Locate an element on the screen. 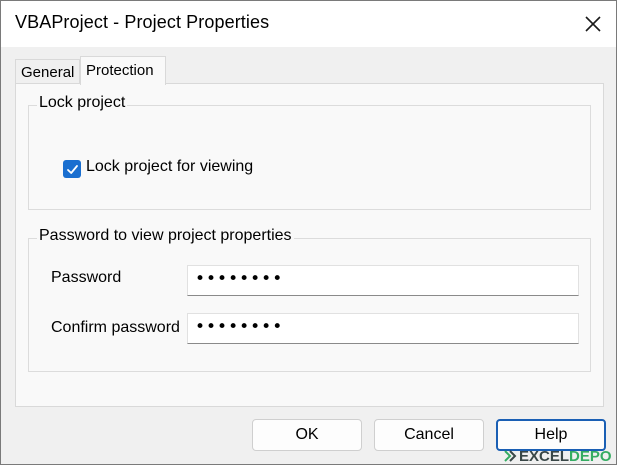 This screenshot has height=465, width=617. lock-project-checkbox is located at coordinates (72, 169).